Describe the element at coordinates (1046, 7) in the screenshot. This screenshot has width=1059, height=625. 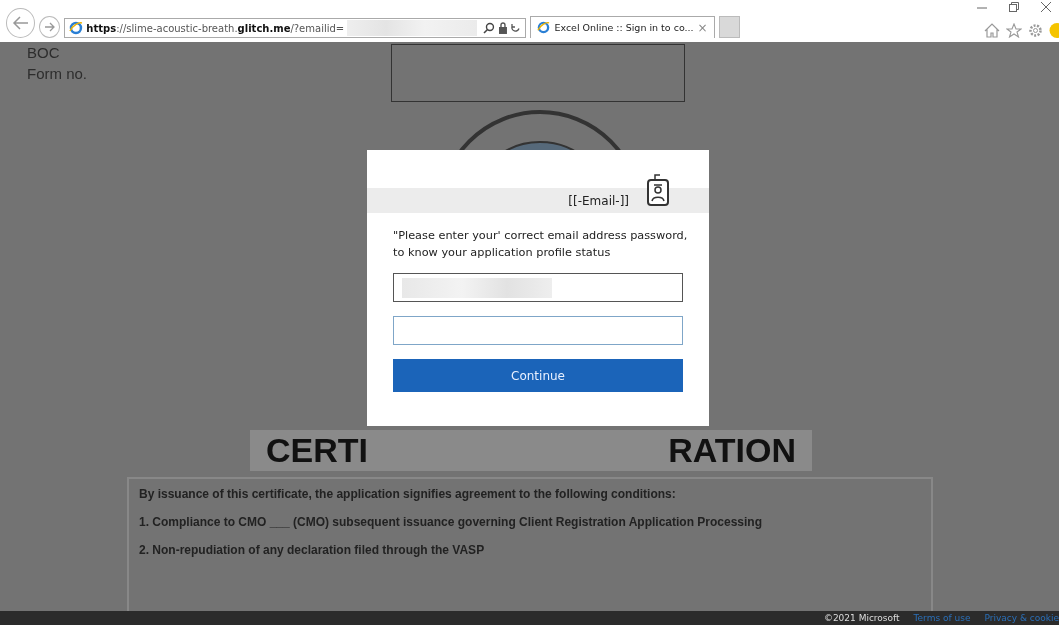
I see `close-icon` at that location.